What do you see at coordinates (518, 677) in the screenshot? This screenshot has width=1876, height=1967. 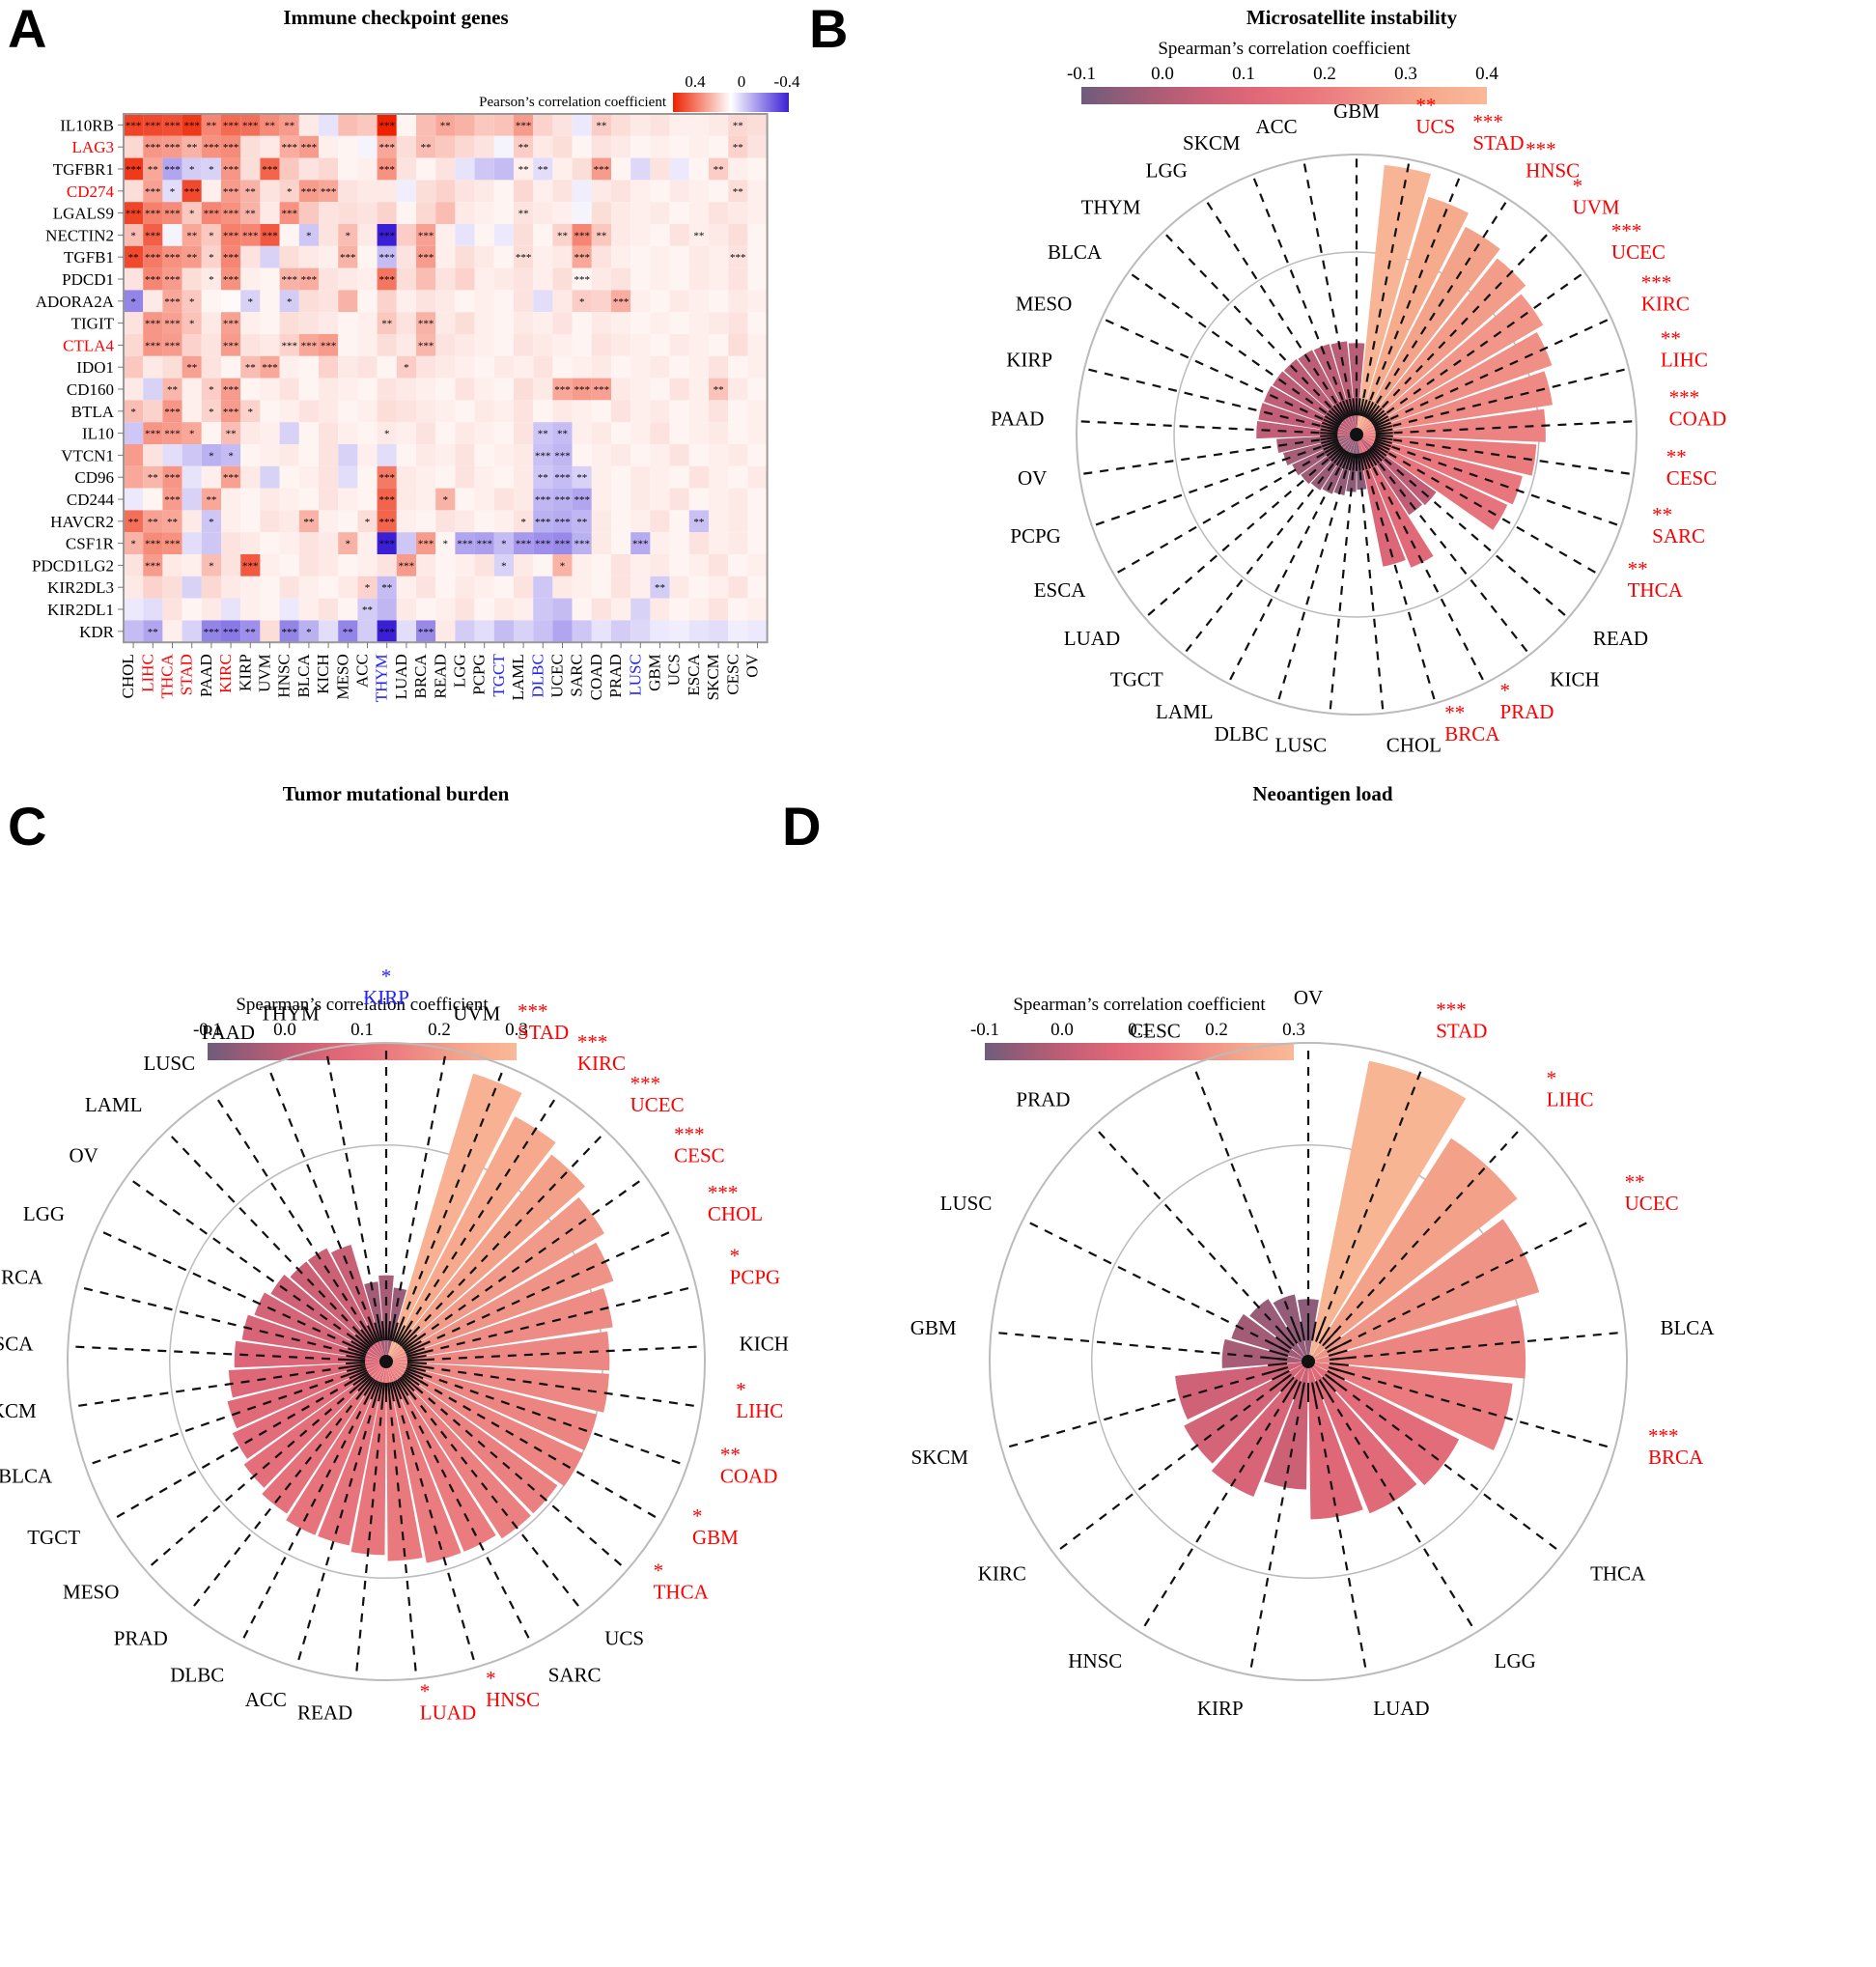 I see `heatmap-col-label: LAML` at bounding box center [518, 677].